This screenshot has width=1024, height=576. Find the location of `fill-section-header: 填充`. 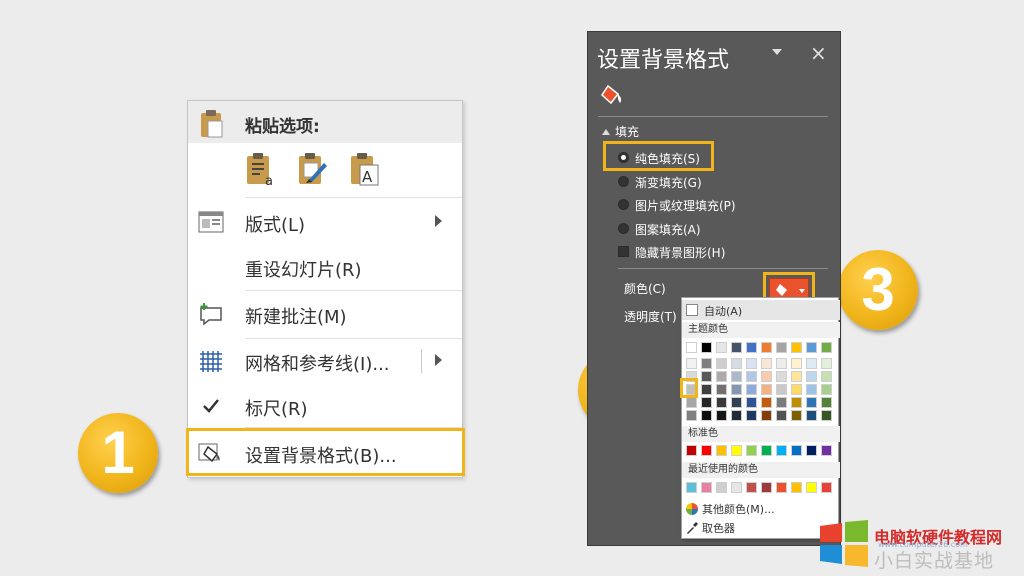

fill-section-header: 填充 is located at coordinates (620, 131).